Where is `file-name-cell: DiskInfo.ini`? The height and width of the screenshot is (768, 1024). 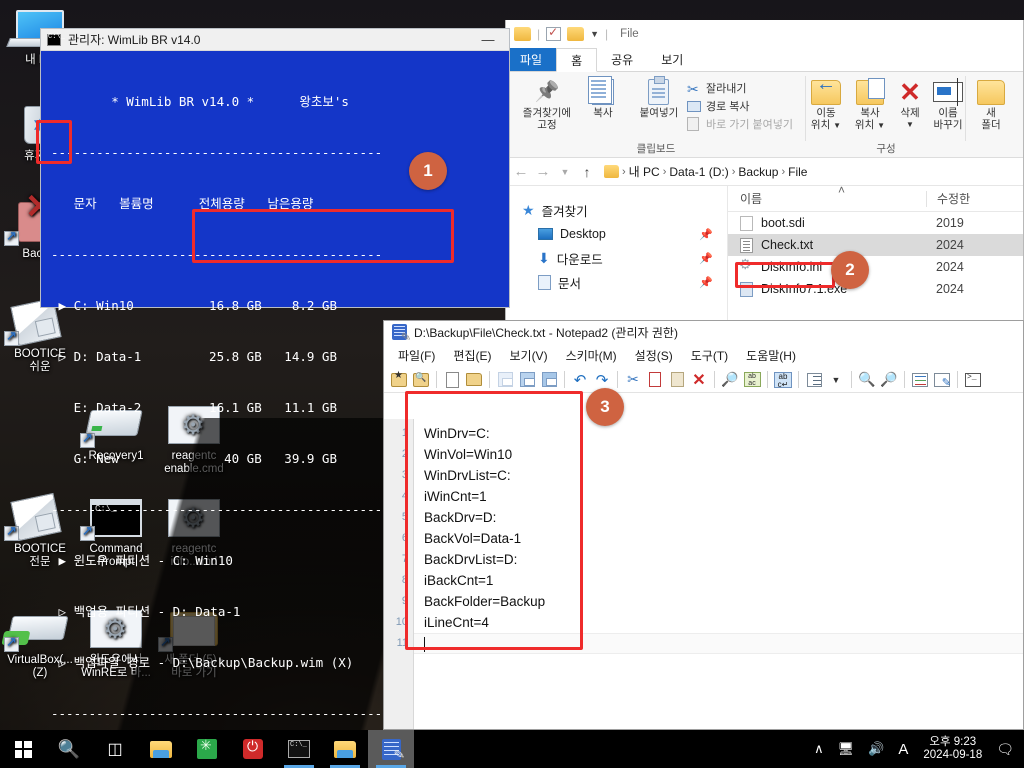
file-name-cell: DiskInfo.ini is located at coordinates (827, 265).